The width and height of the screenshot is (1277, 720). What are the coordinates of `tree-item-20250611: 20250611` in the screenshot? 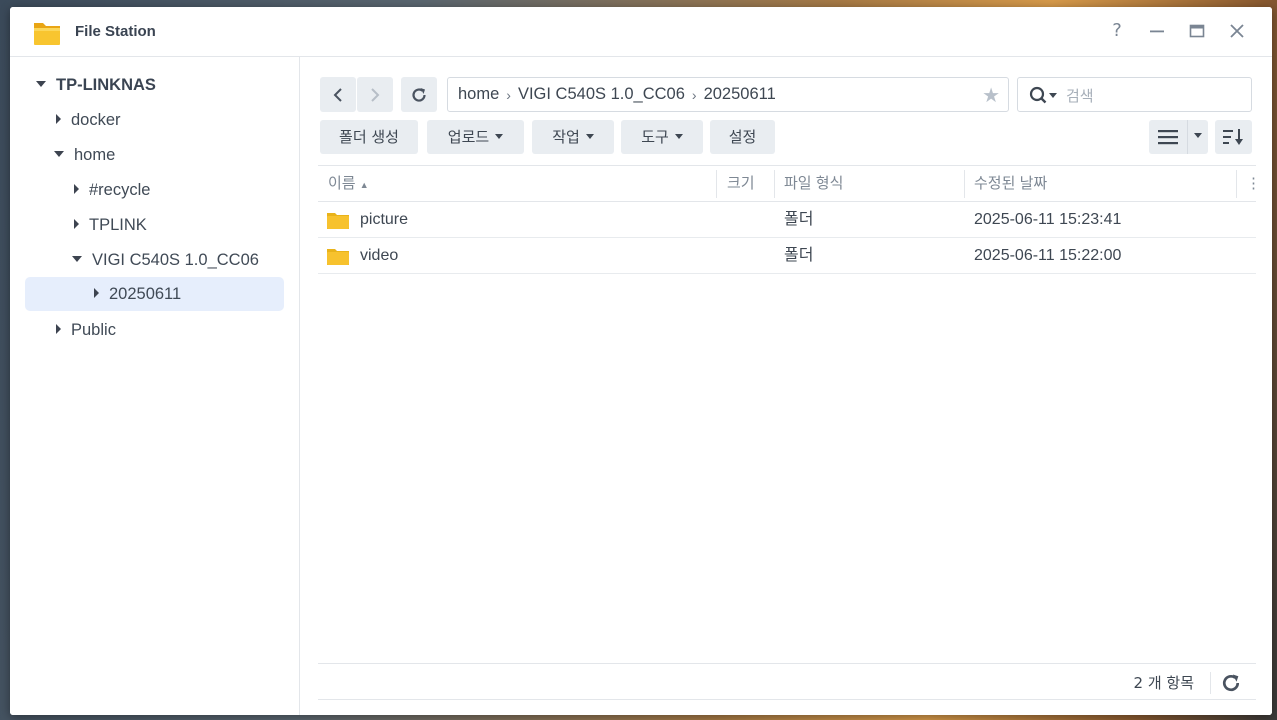 It's located at (154, 294).